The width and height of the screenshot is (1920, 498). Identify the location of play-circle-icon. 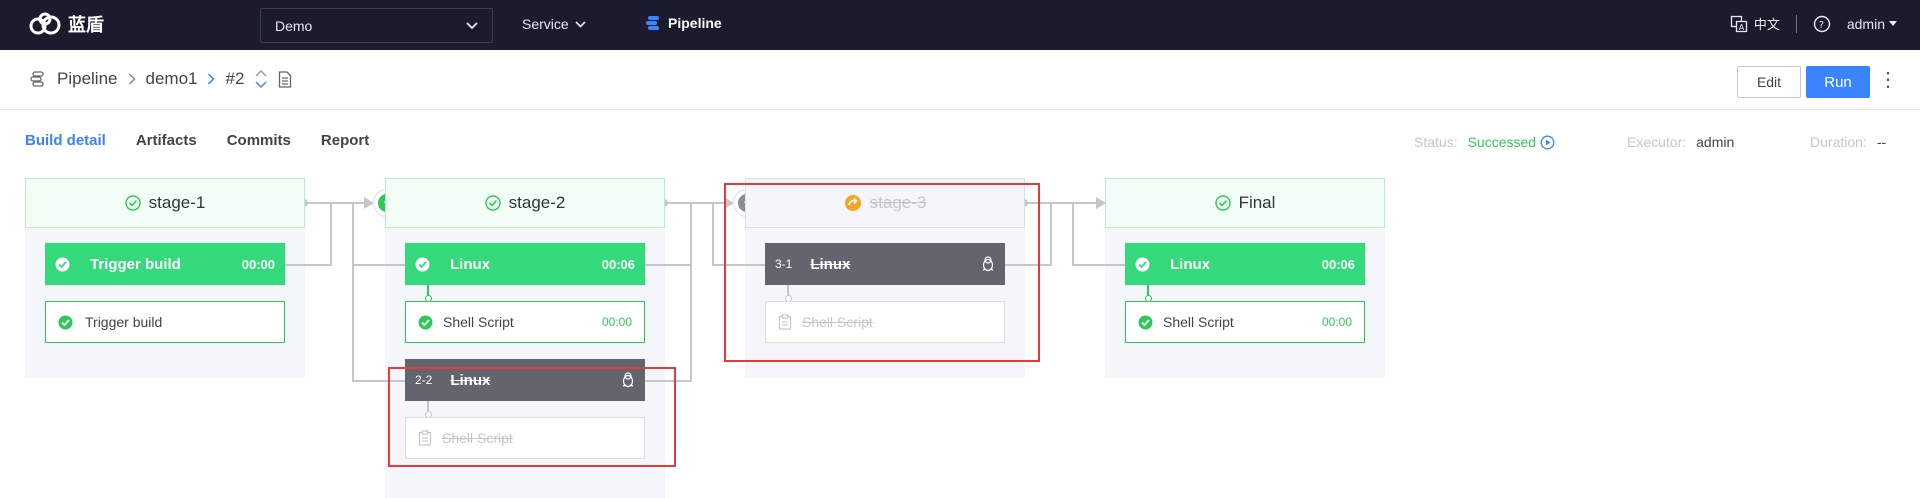
(1547, 142).